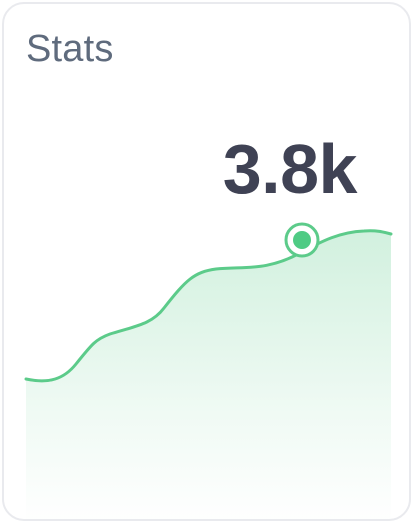  What do you see at coordinates (302, 240) in the screenshot?
I see `ring-dot-icon` at bounding box center [302, 240].